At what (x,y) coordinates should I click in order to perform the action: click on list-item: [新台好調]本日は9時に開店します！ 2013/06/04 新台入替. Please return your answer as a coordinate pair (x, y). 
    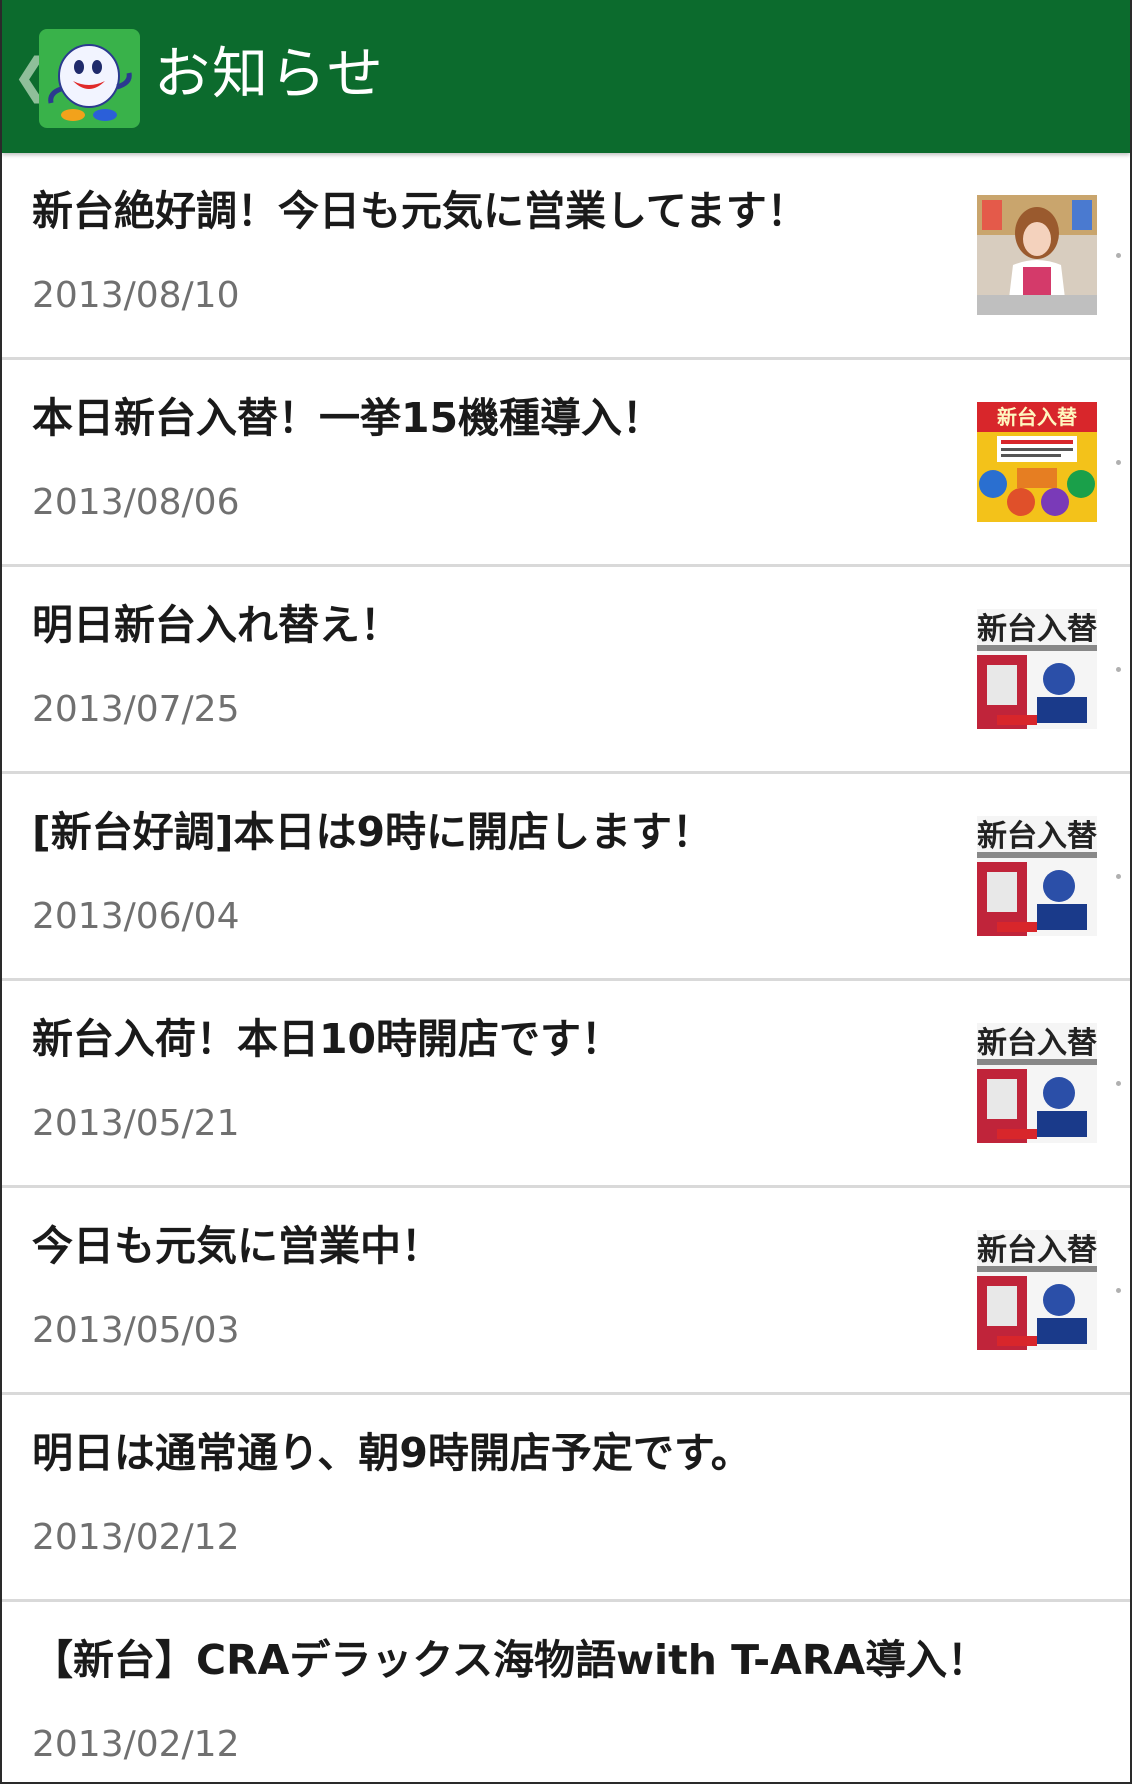
    Looking at the image, I should click on (566, 877).